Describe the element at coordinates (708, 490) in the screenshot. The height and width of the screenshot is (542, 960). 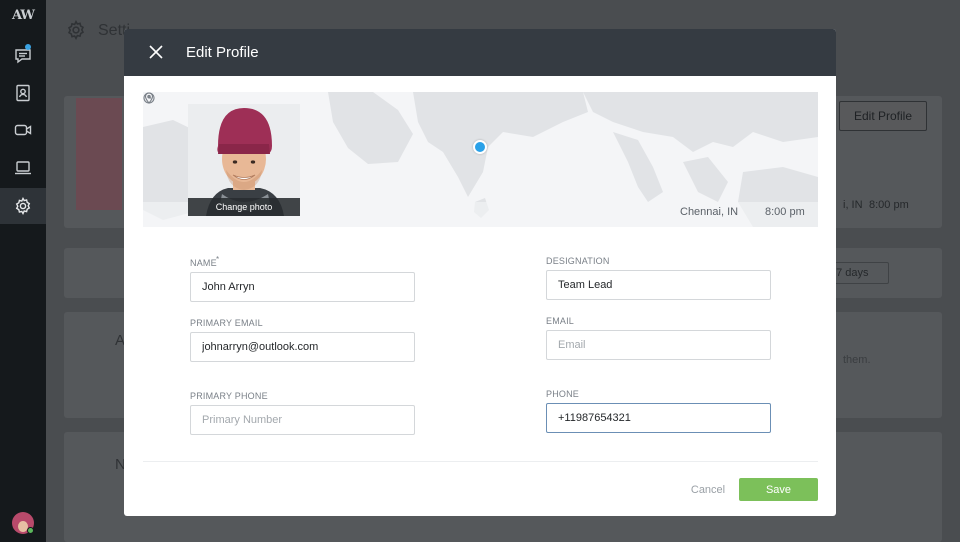
I see `cancel-button: Cancel` at that location.